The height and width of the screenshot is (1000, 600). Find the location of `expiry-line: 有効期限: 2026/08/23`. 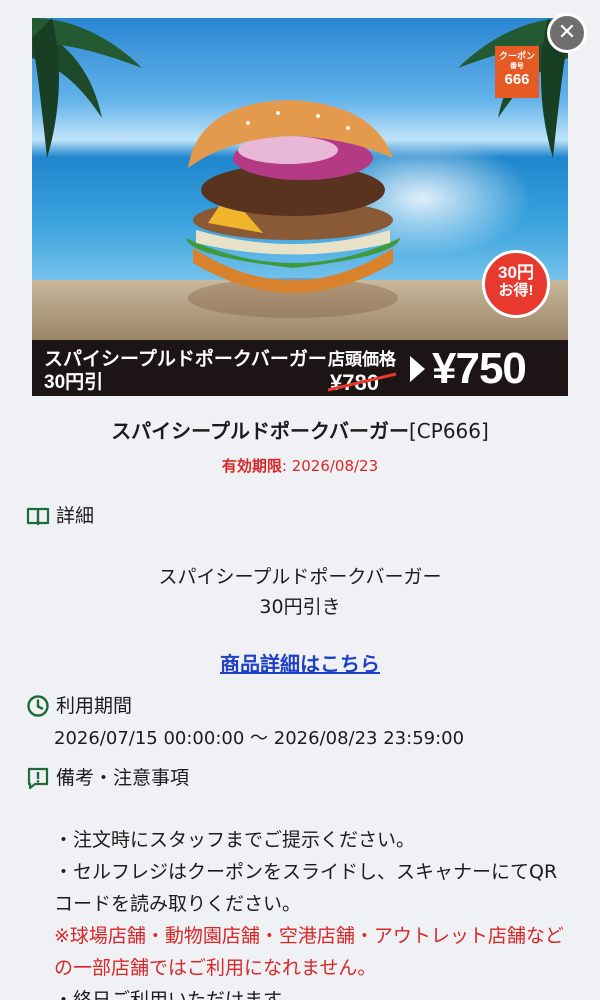

expiry-line: 有効期限: 2026/08/23 is located at coordinates (300, 466).